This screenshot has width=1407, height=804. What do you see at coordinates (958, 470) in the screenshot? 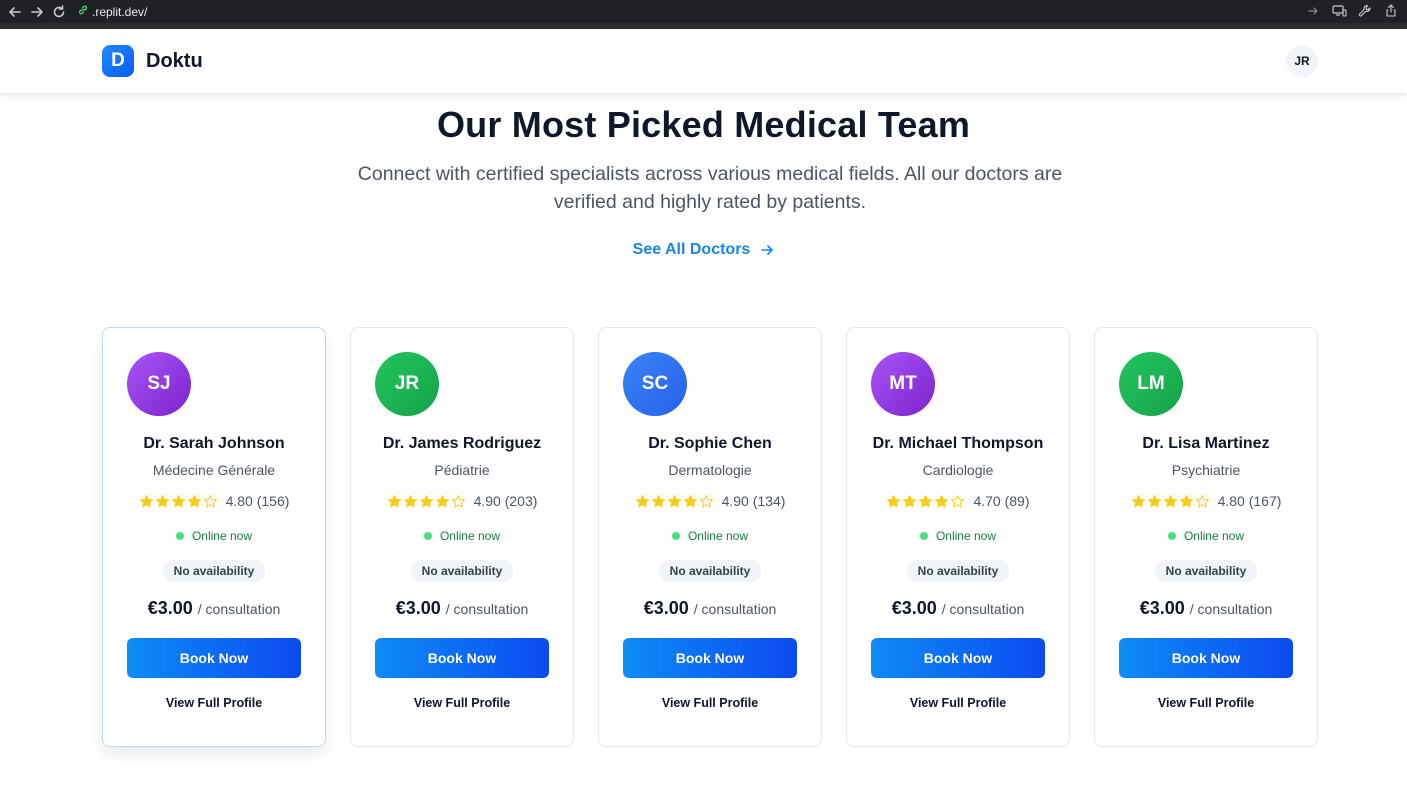
I see `doctor-specialty: Cardiologie` at bounding box center [958, 470].